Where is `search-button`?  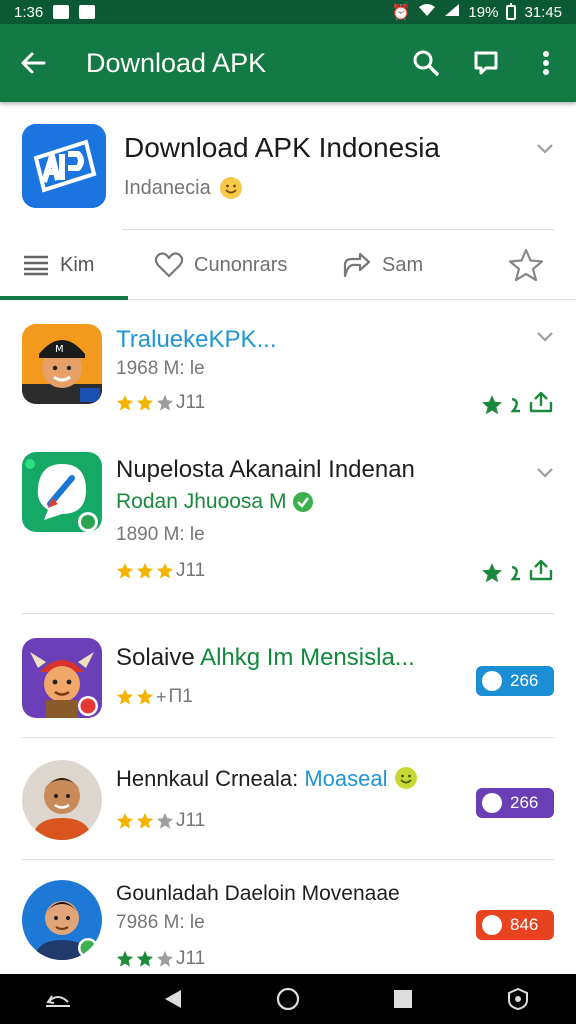
search-button is located at coordinates (426, 63).